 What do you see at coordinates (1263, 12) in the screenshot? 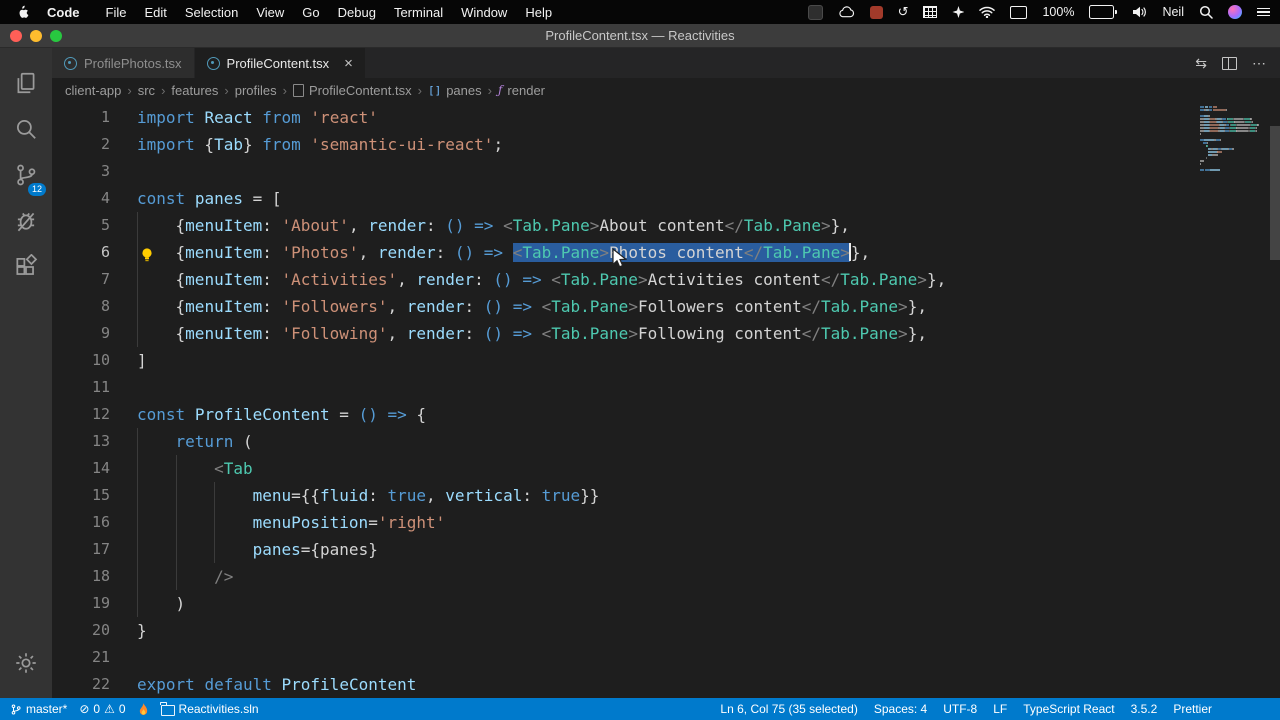
I see `control-center-icon` at bounding box center [1263, 12].